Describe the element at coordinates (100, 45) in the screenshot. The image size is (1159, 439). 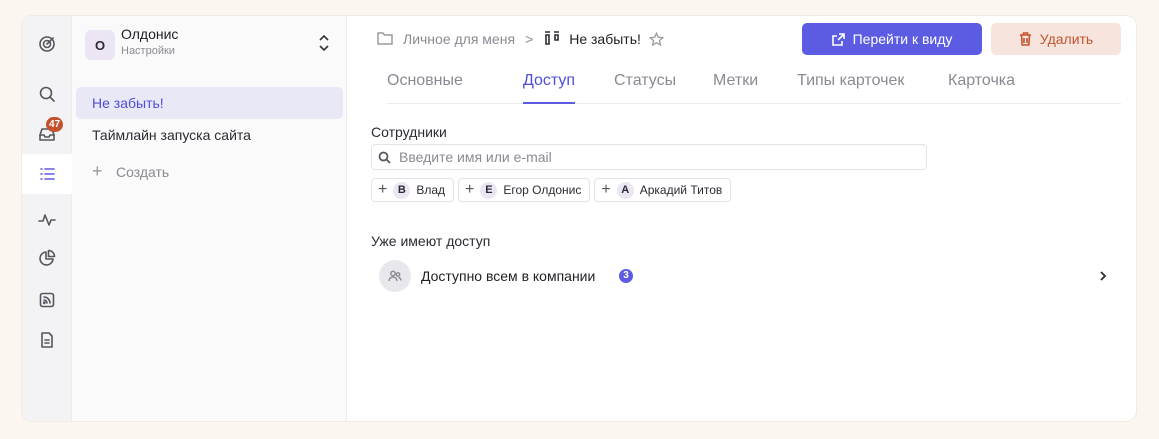
I see `org-avatar: О` at that location.